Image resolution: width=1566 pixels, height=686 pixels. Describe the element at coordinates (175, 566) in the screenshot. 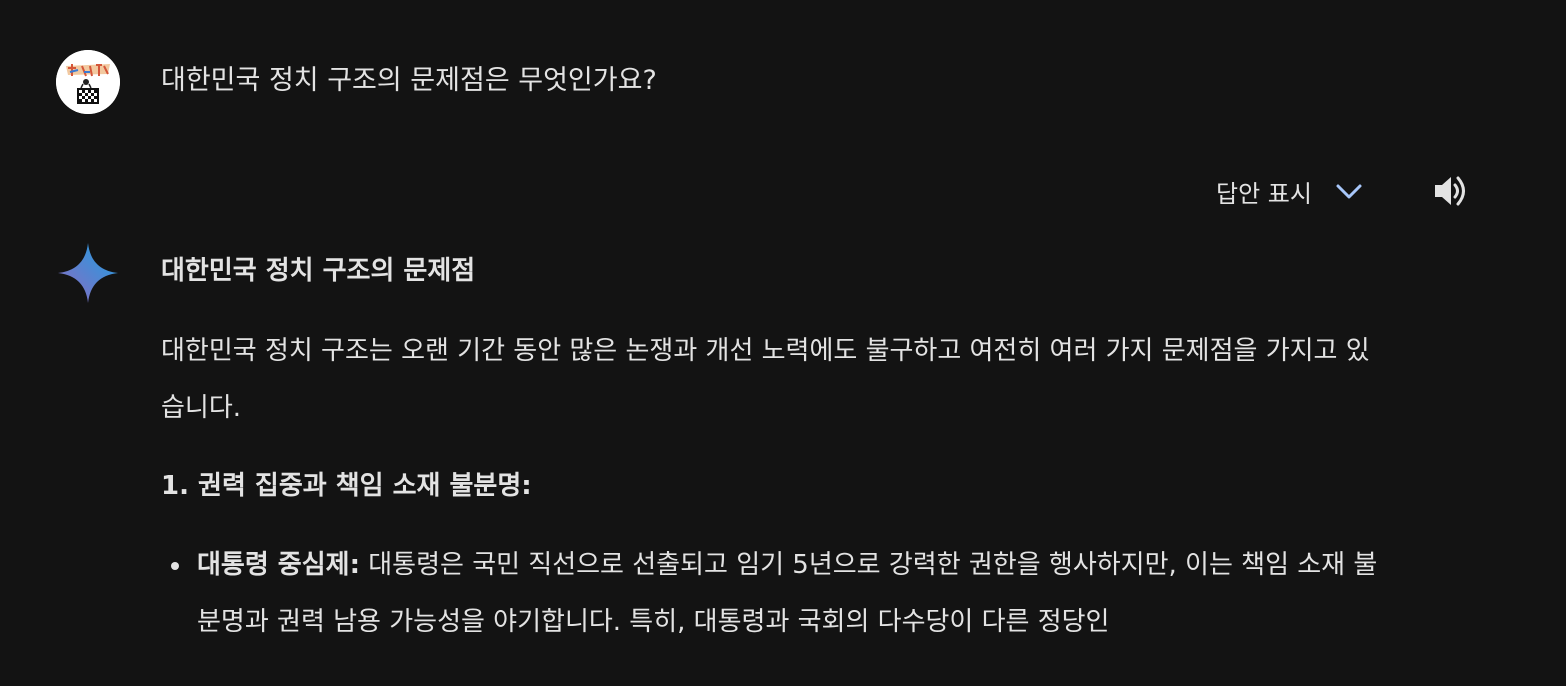

I see `bullet-dot` at that location.